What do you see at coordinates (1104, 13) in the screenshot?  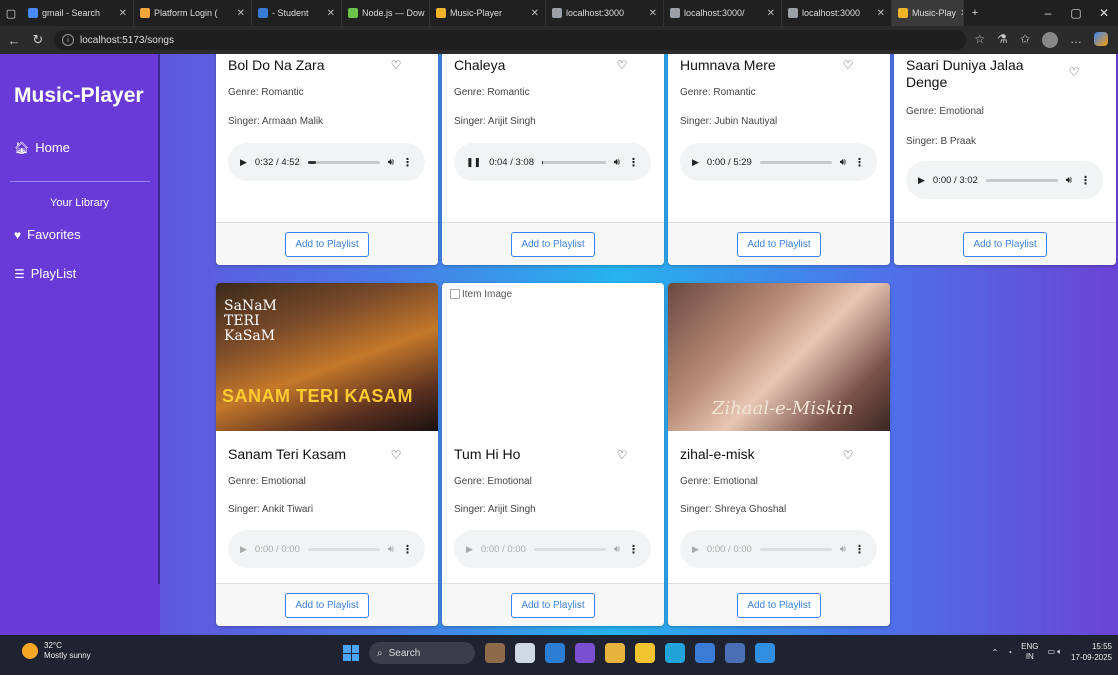 I see `close-window-icon: ✕` at bounding box center [1104, 13].